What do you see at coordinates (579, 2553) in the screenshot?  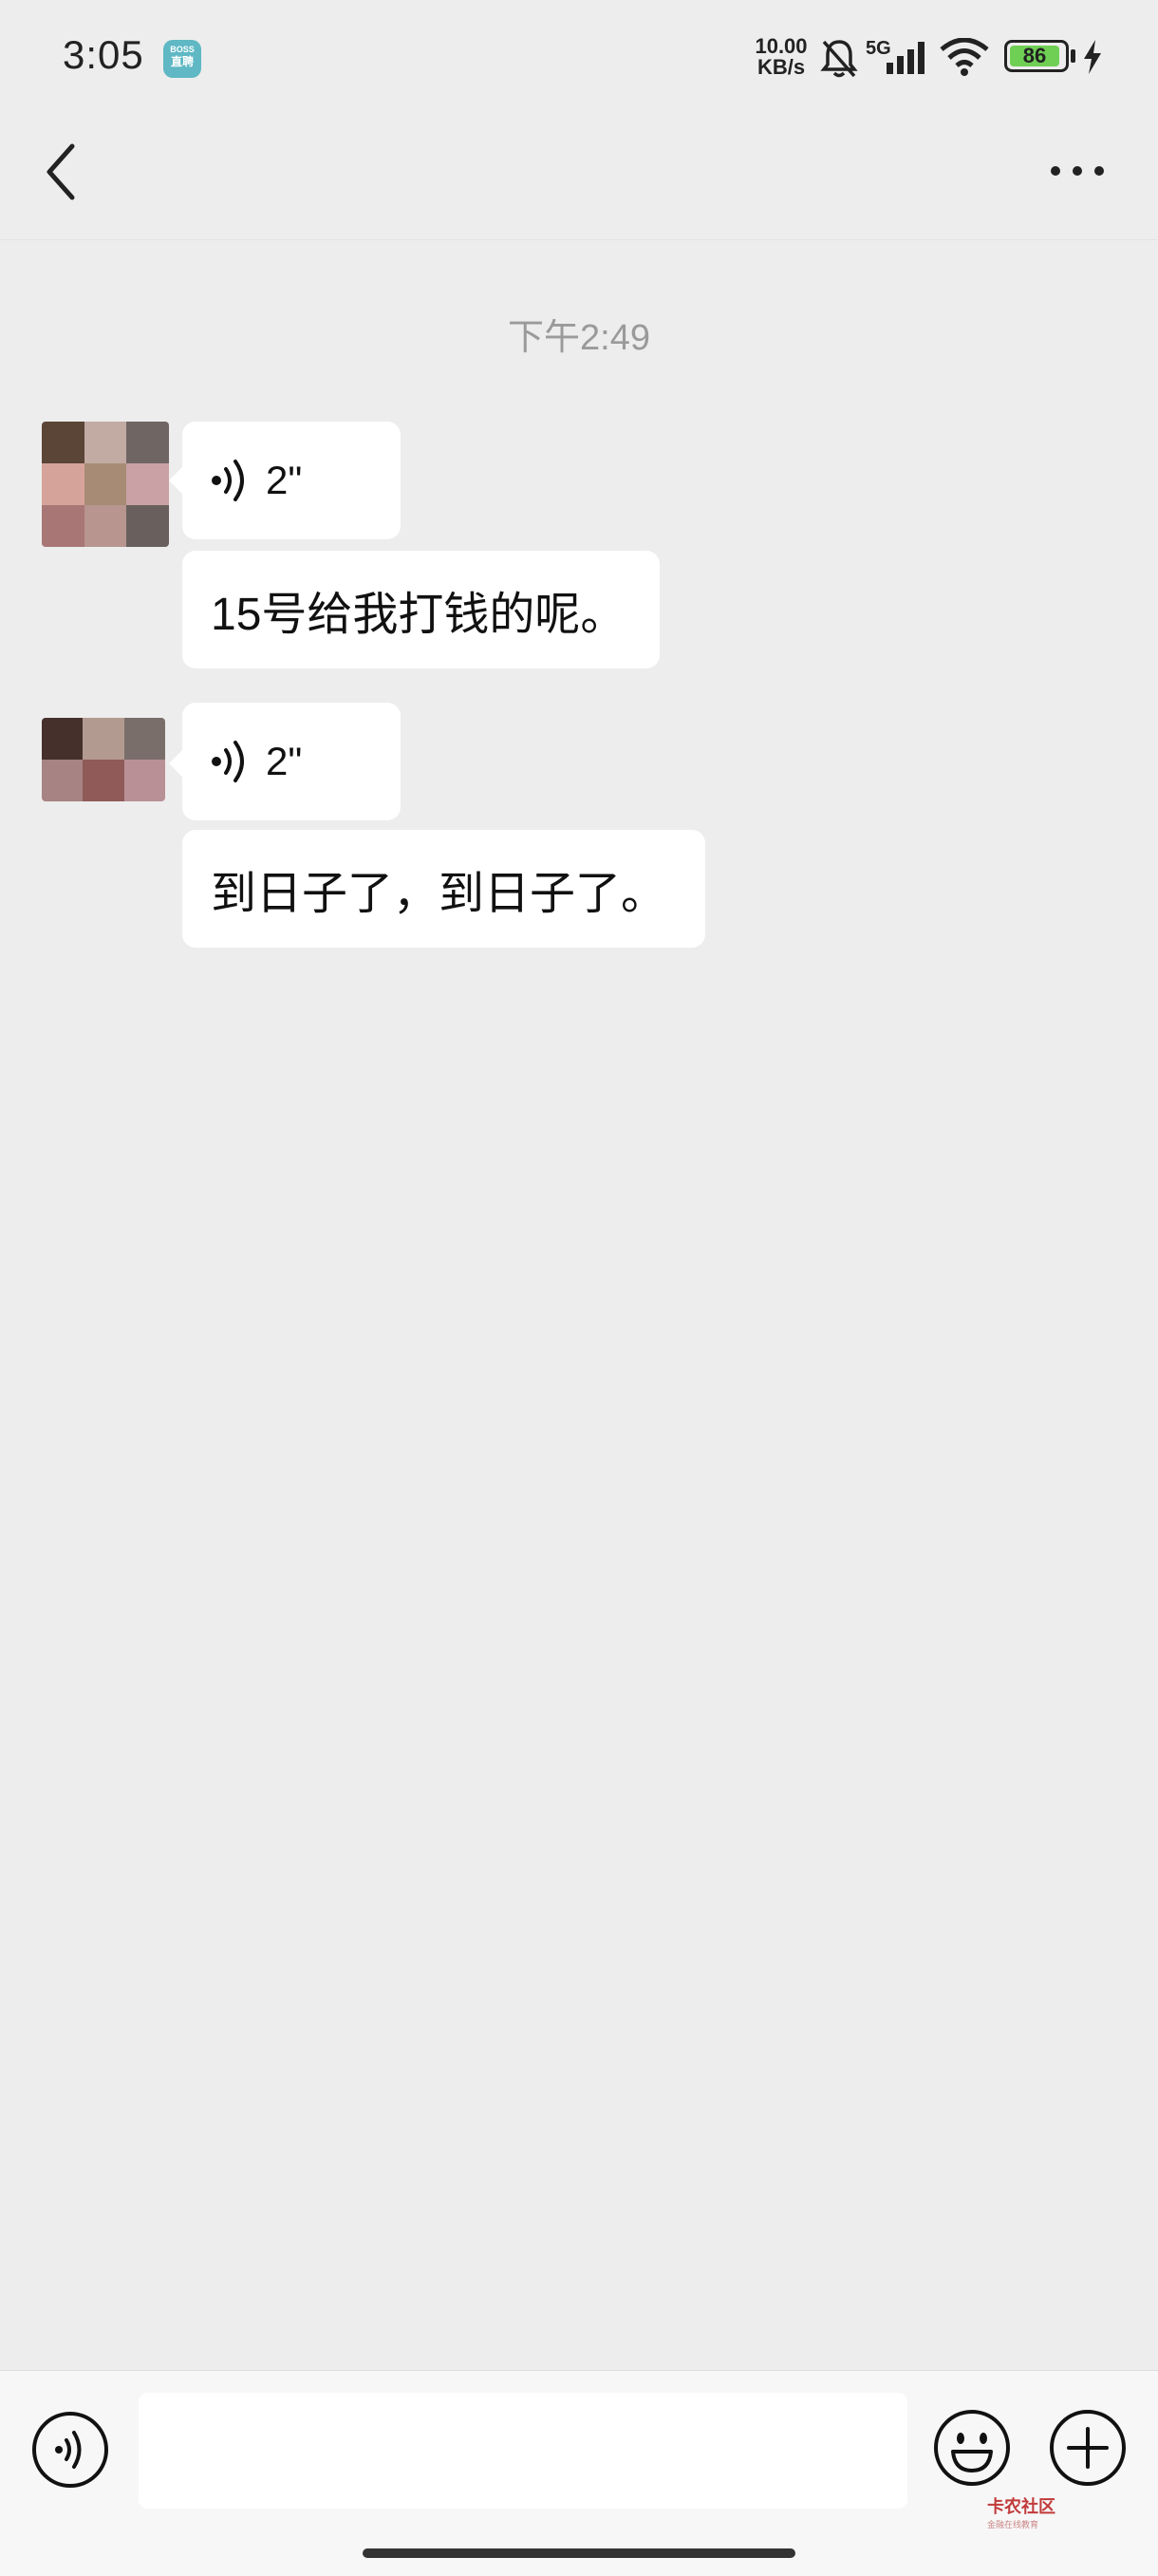 I see `home-indicator` at bounding box center [579, 2553].